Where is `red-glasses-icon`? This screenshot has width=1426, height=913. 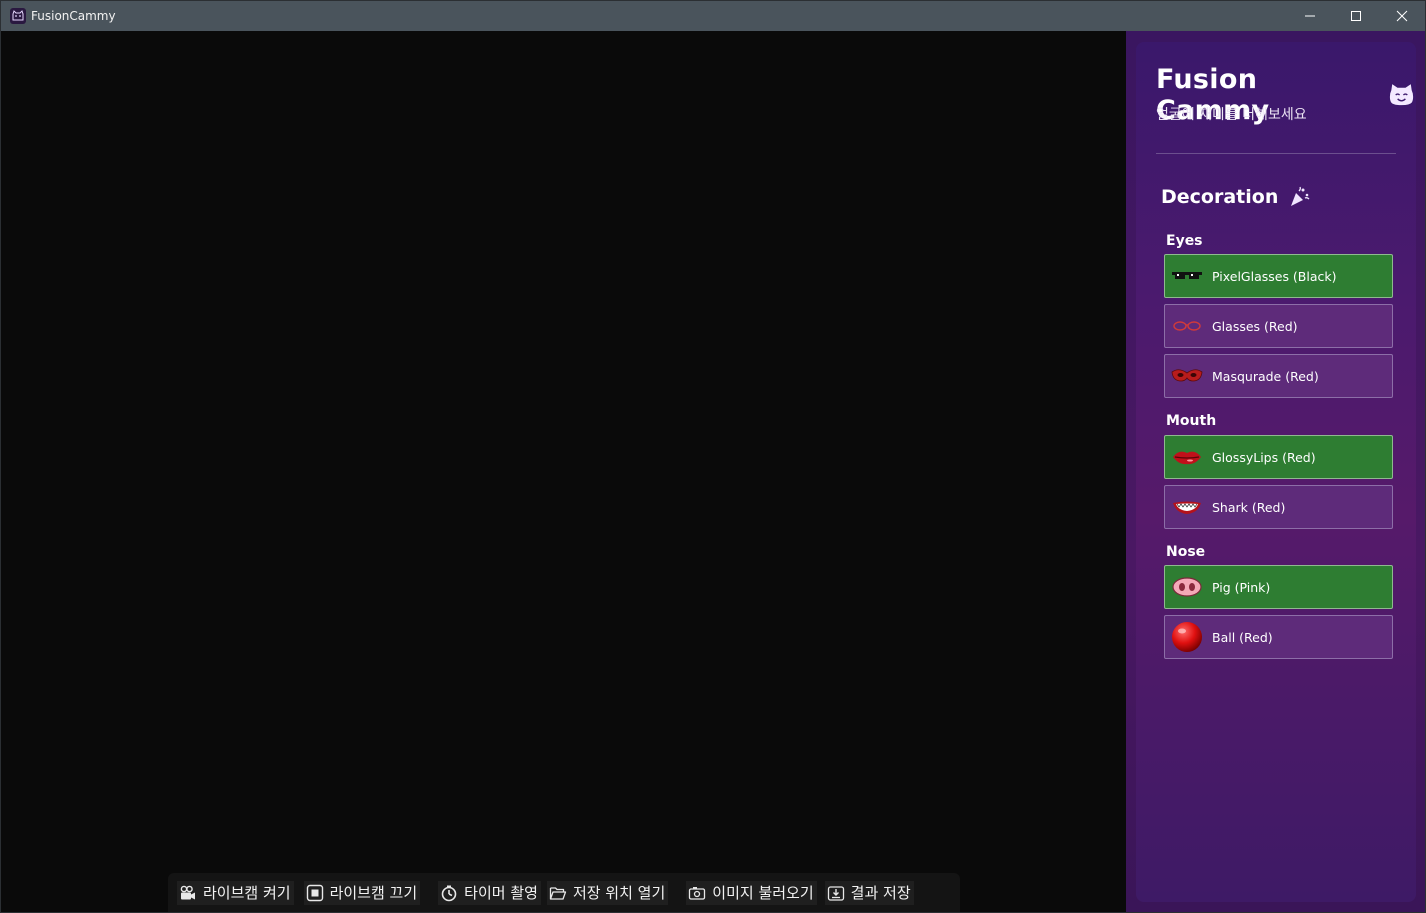 red-glasses-icon is located at coordinates (1187, 326).